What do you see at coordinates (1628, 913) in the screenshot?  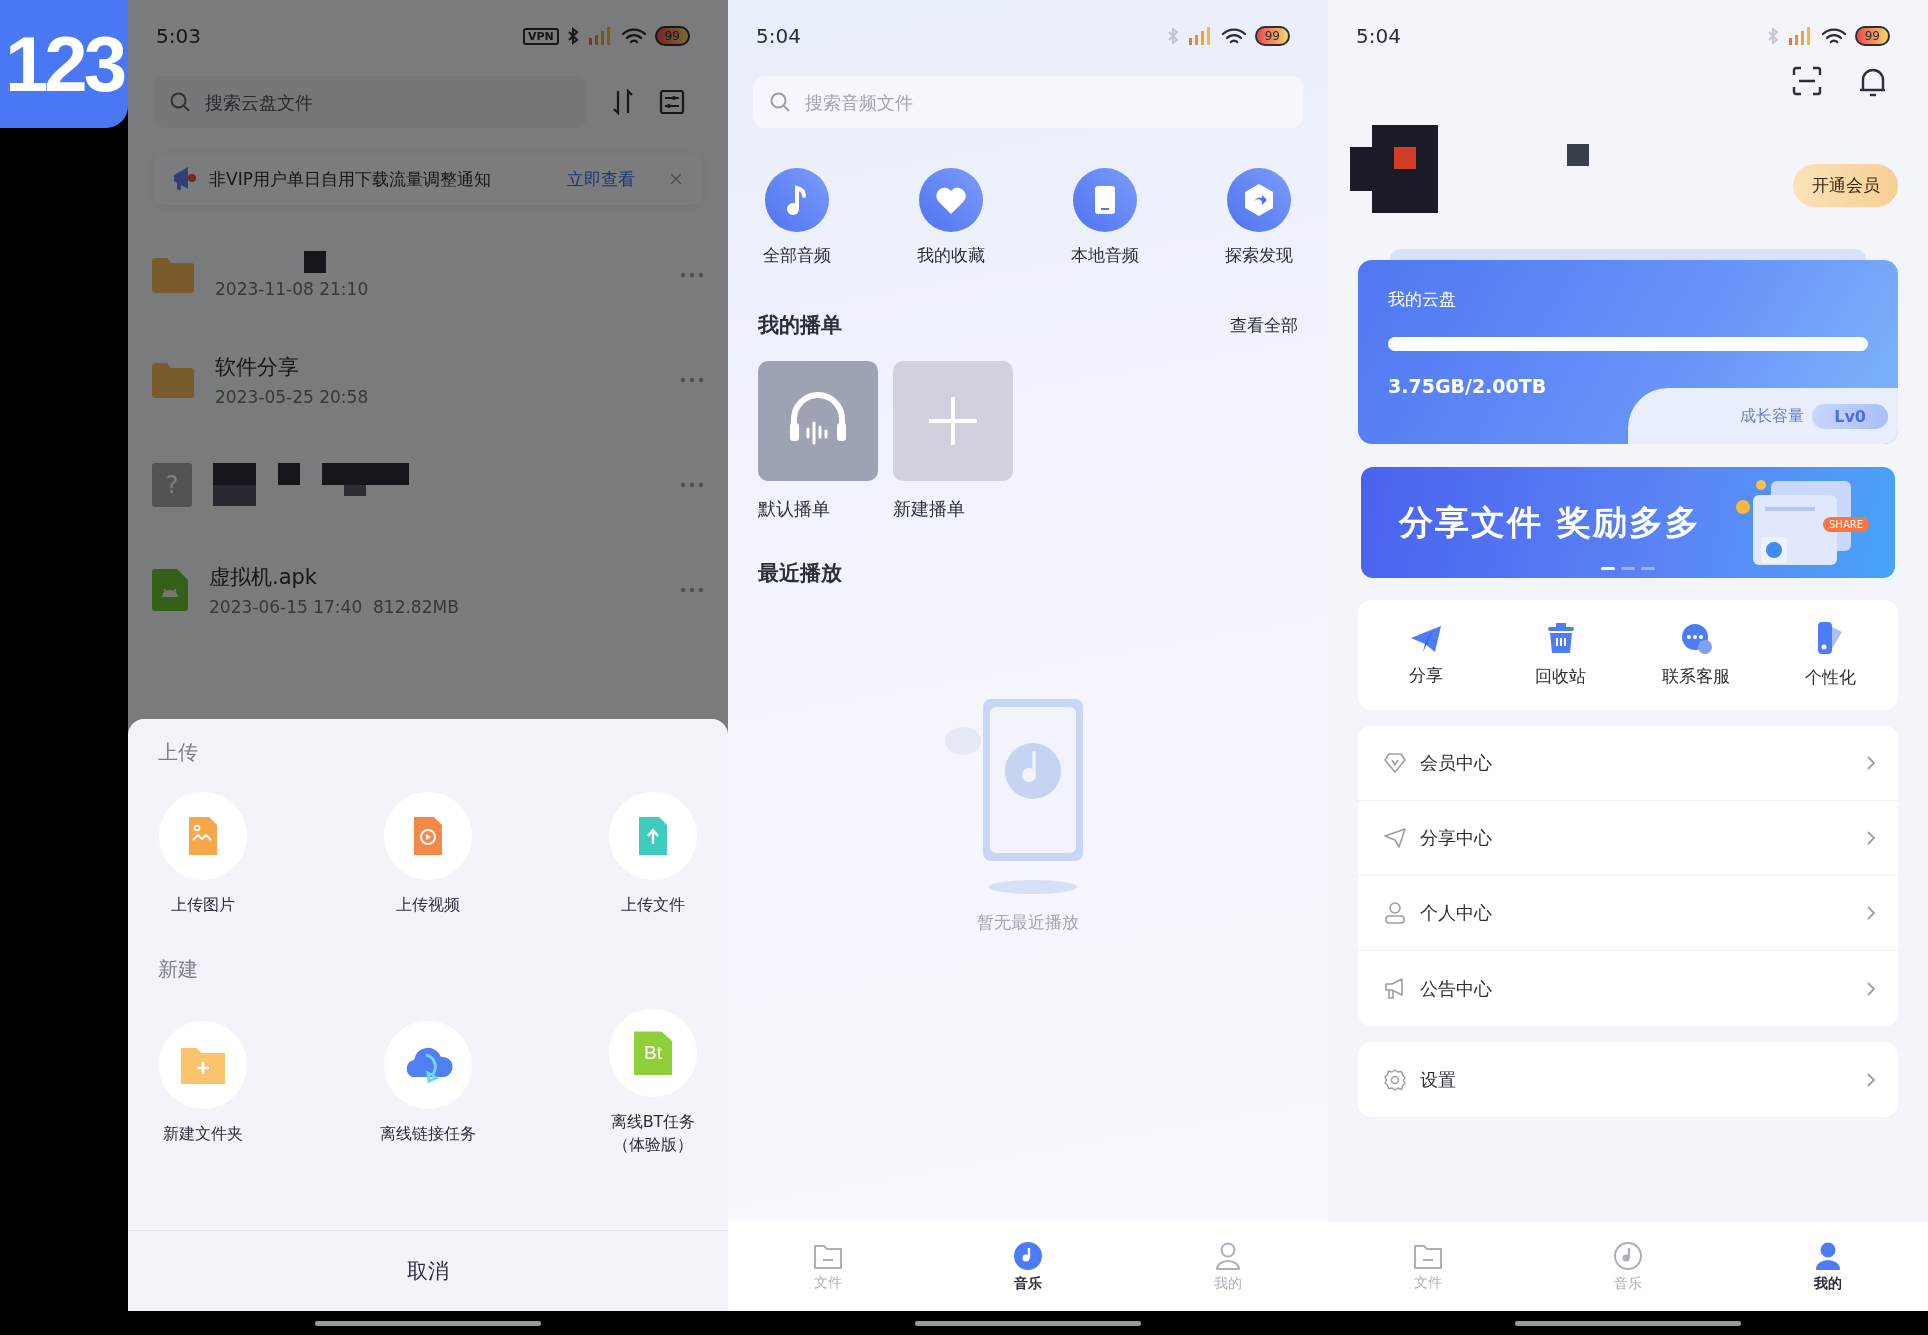 I see `menu-item: 个人中心` at bounding box center [1628, 913].